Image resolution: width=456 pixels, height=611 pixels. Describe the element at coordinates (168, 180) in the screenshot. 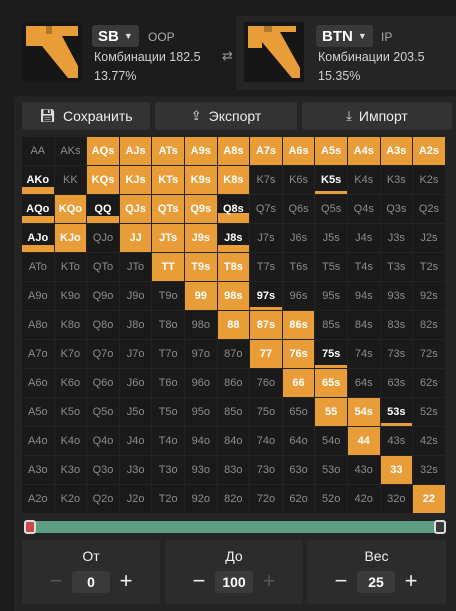

I see `hand-cell: KTs` at that location.